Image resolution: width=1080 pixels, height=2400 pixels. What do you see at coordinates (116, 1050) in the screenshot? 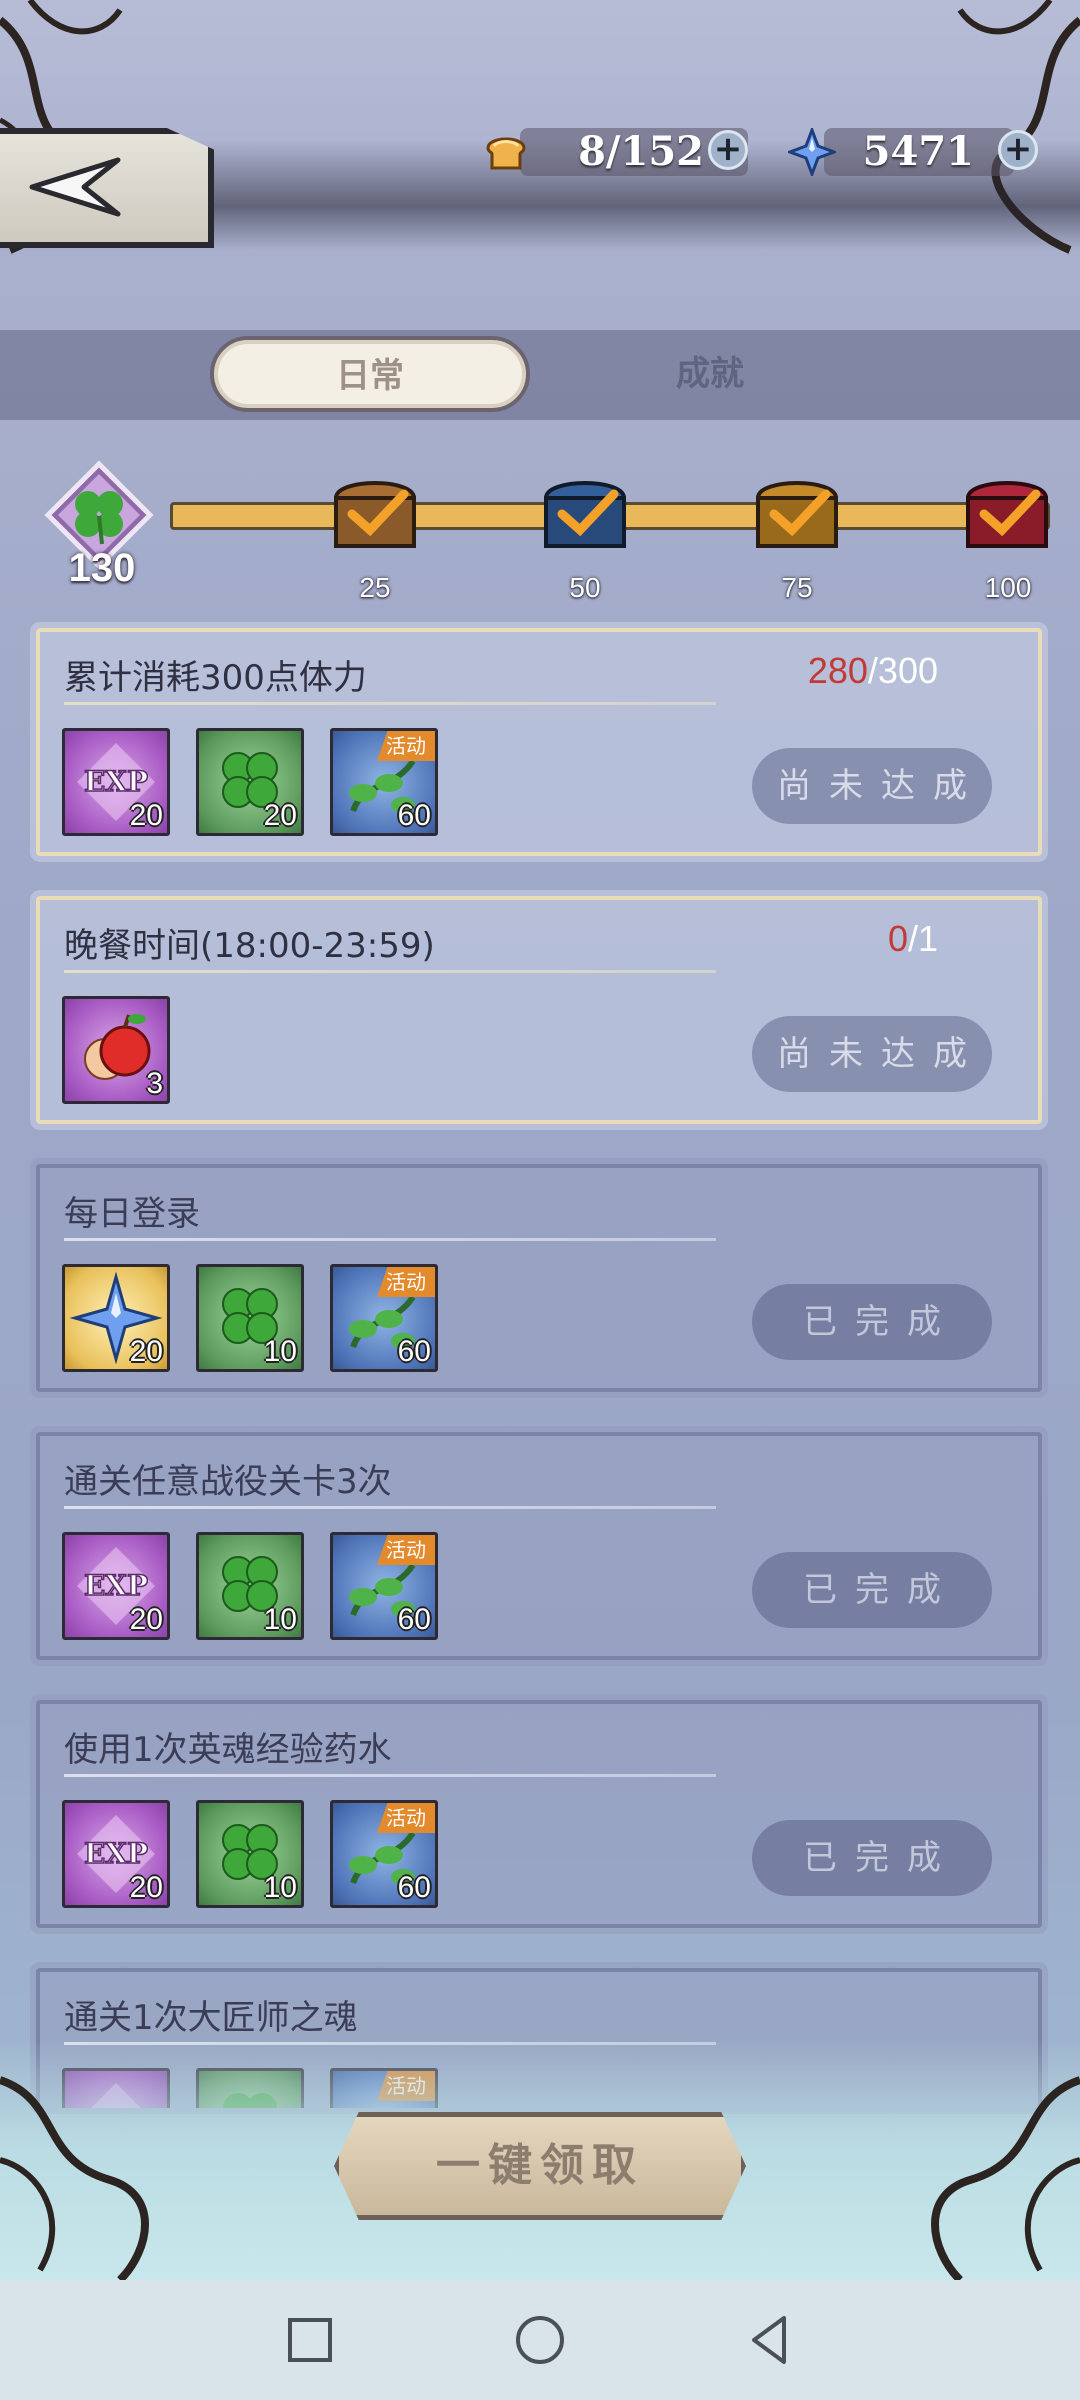
I see `apple-reward: 3` at bounding box center [116, 1050].